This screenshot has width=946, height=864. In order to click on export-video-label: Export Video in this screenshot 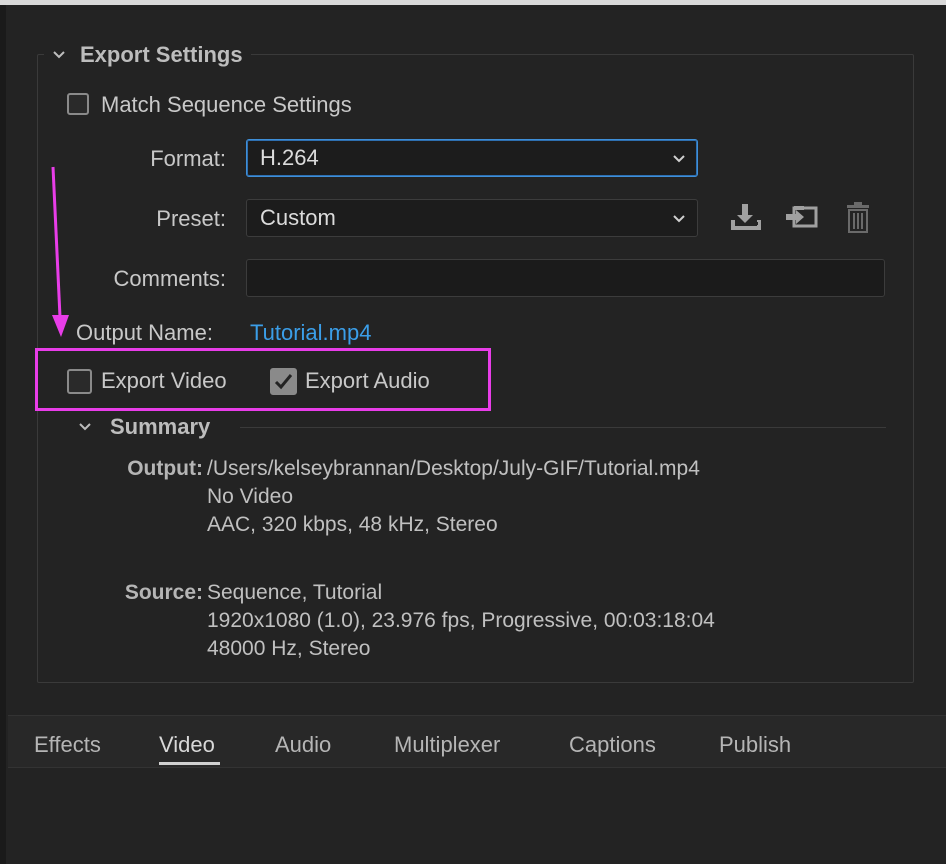, I will do `click(164, 380)`.